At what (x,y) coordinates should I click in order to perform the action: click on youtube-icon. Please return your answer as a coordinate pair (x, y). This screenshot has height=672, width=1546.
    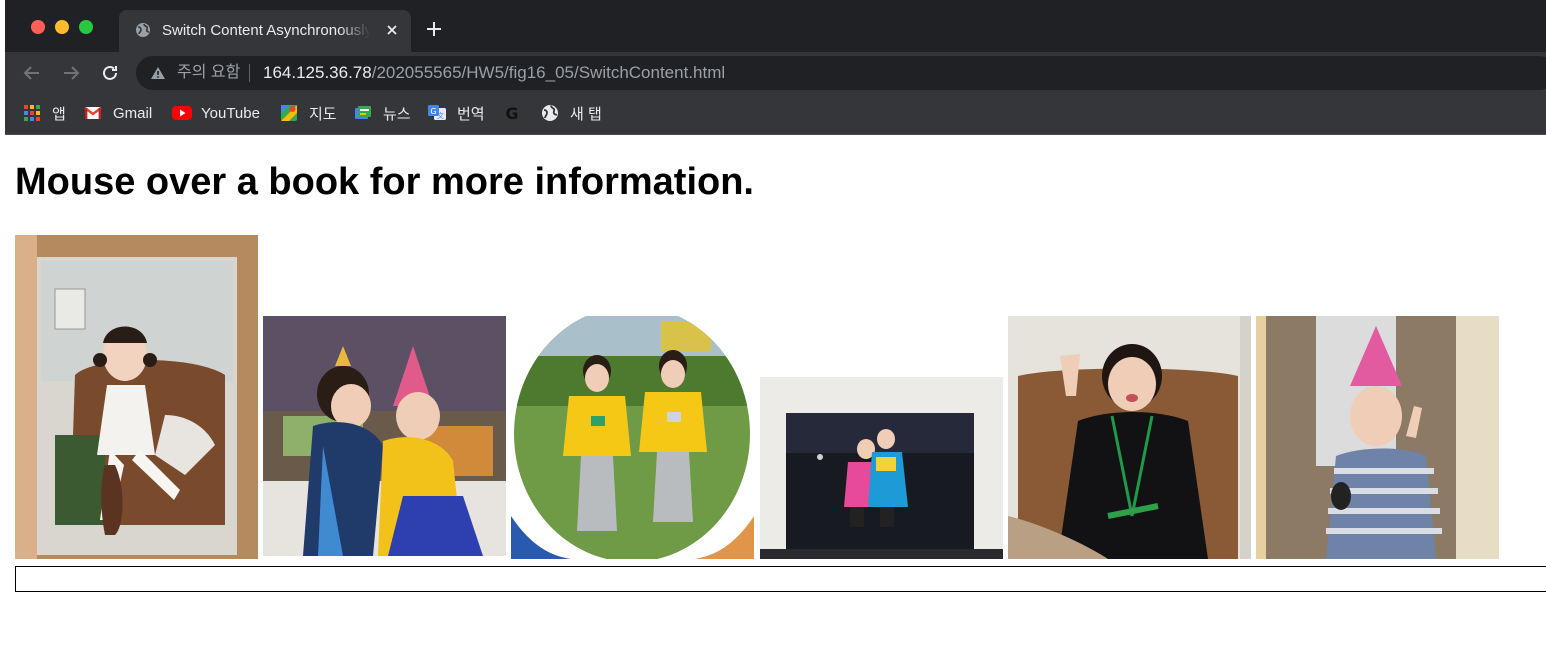
    Looking at the image, I should click on (182, 113).